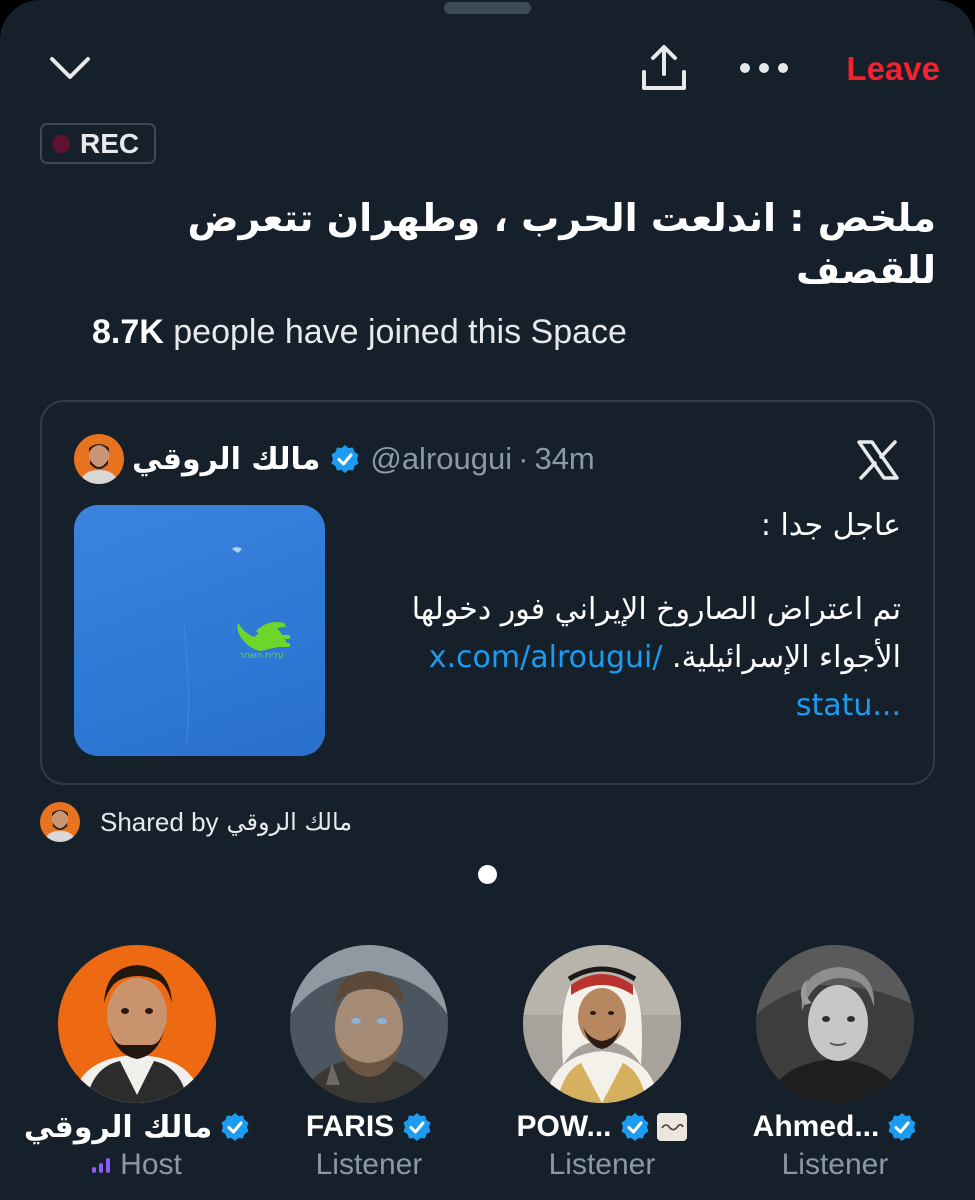 The image size is (975, 1200). I want to click on sheet-grabber, so click(487, 8).